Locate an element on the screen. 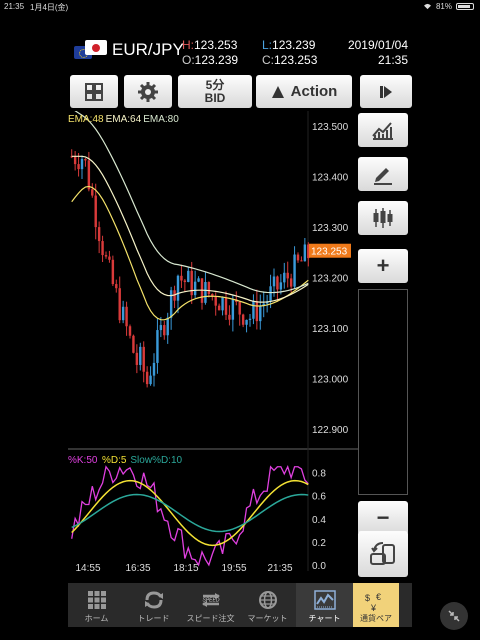 The width and height of the screenshot is (480, 640). stoch-axis: 0.8 0.6 0.4 0.2 0.0 is located at coordinates (319, 520).